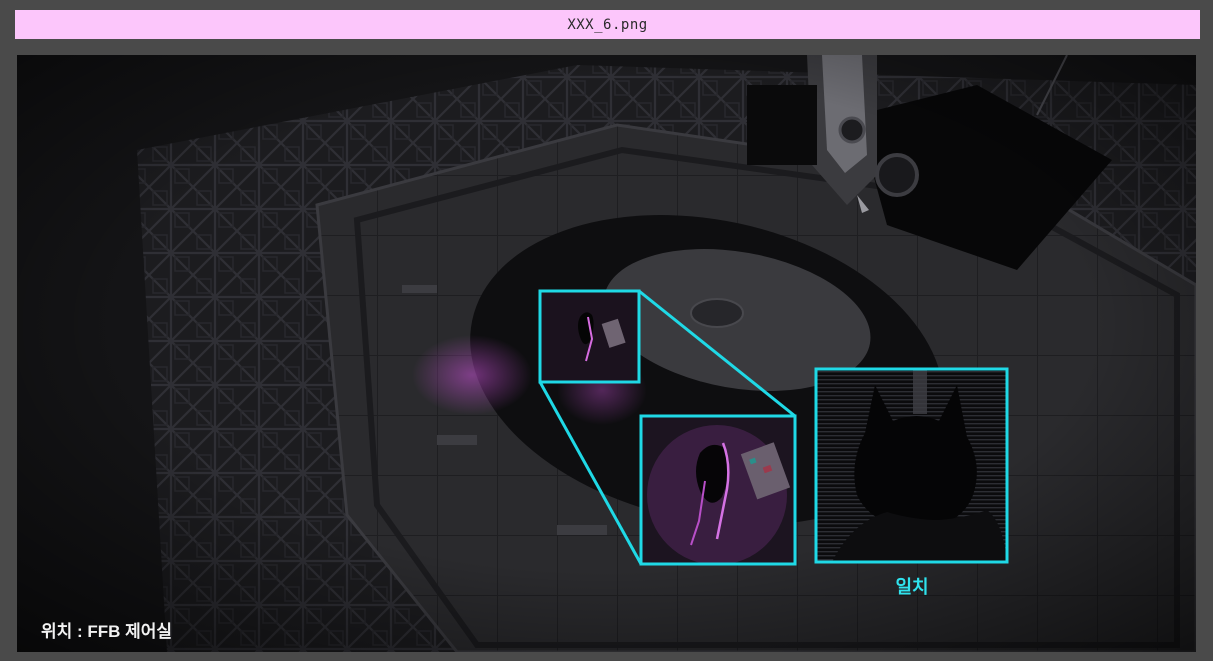  Describe the element at coordinates (107, 631) in the screenshot. I see `location-caption: 위치 : FFB 제어실` at that location.